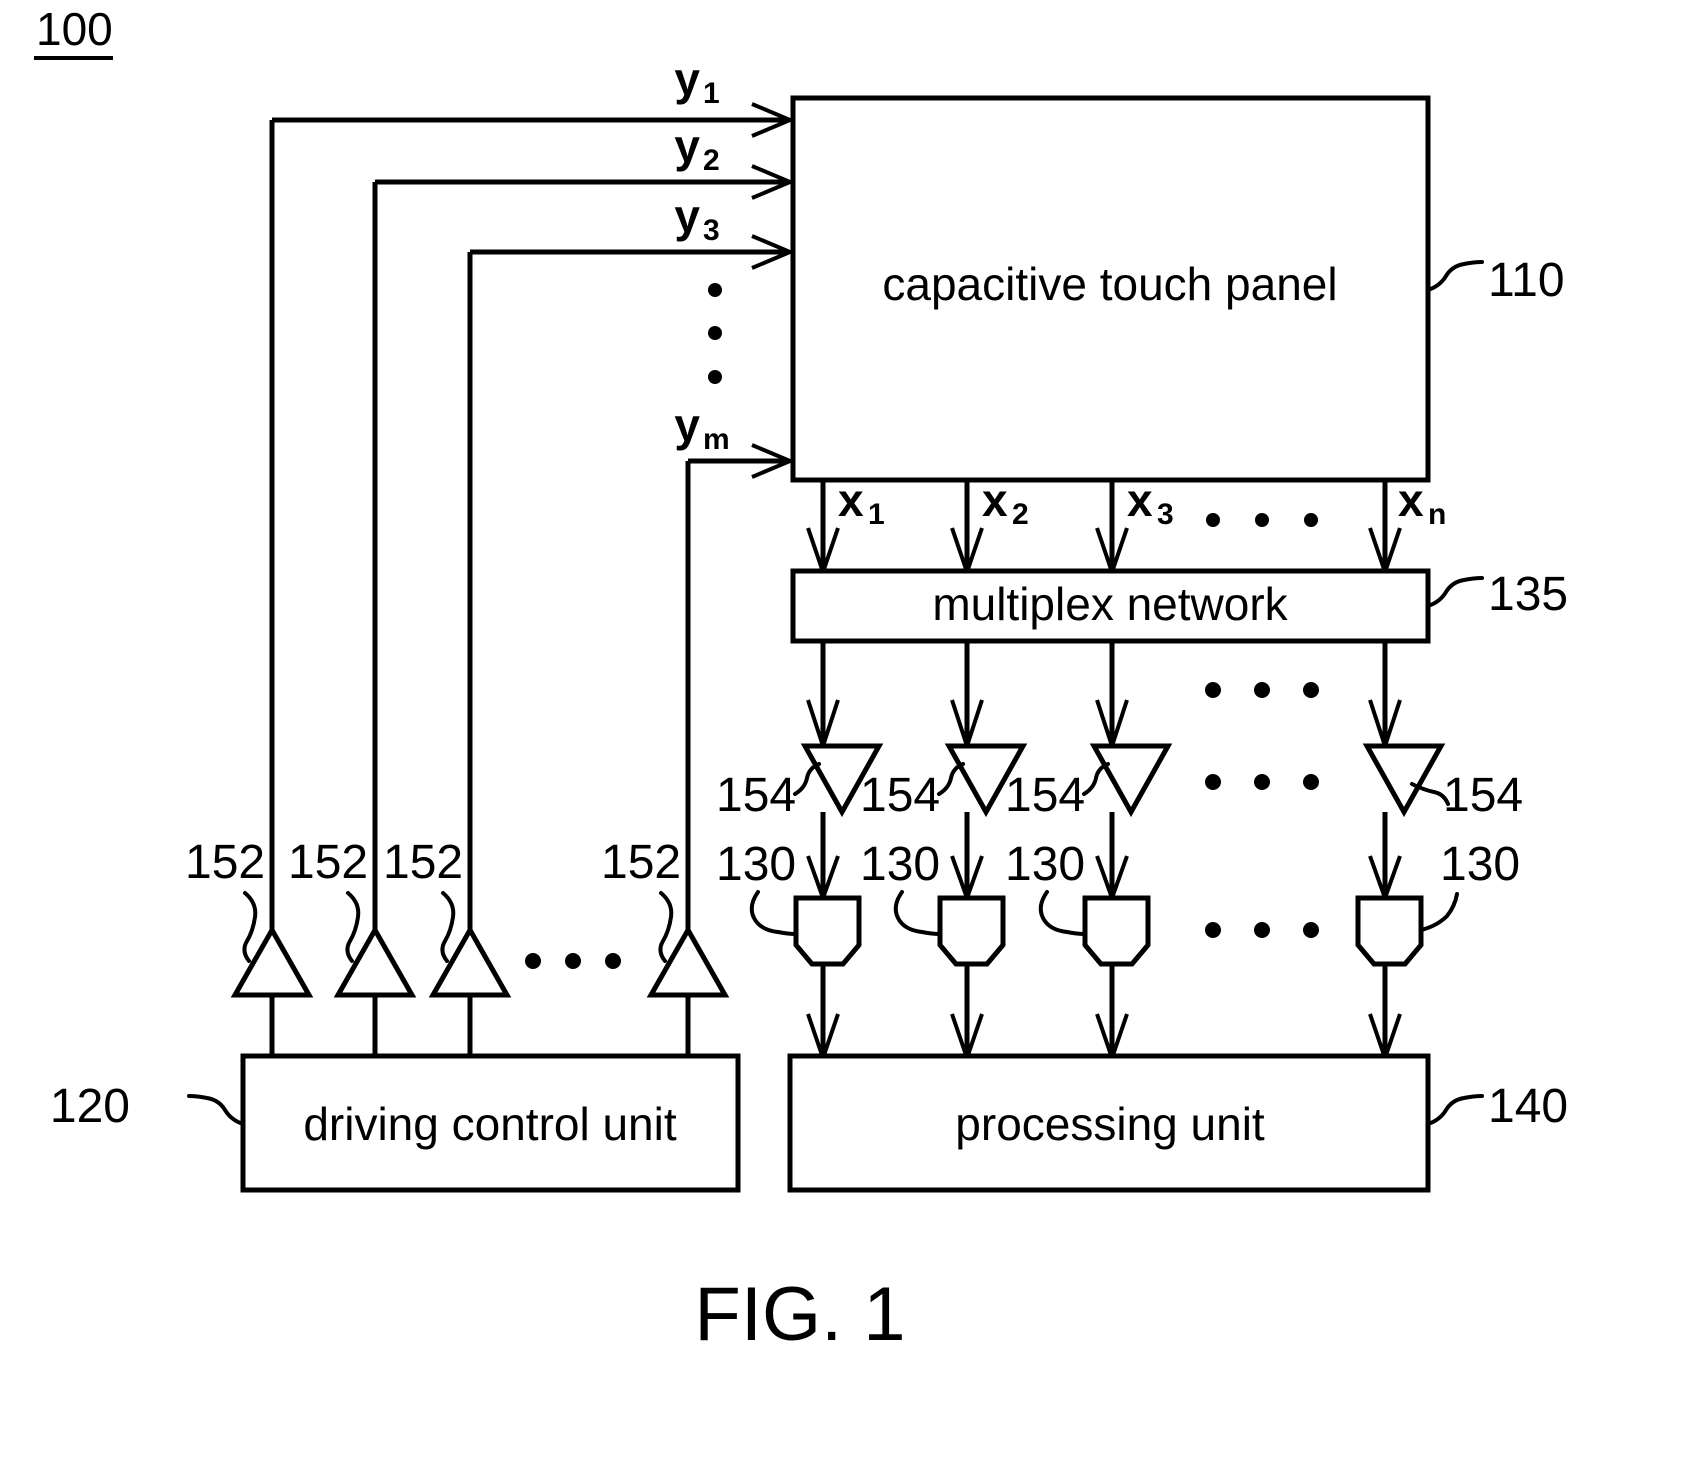 This screenshot has width=1708, height=1483. Describe the element at coordinates (74, 29) in the screenshot. I see `system-number-label: 100` at that location.